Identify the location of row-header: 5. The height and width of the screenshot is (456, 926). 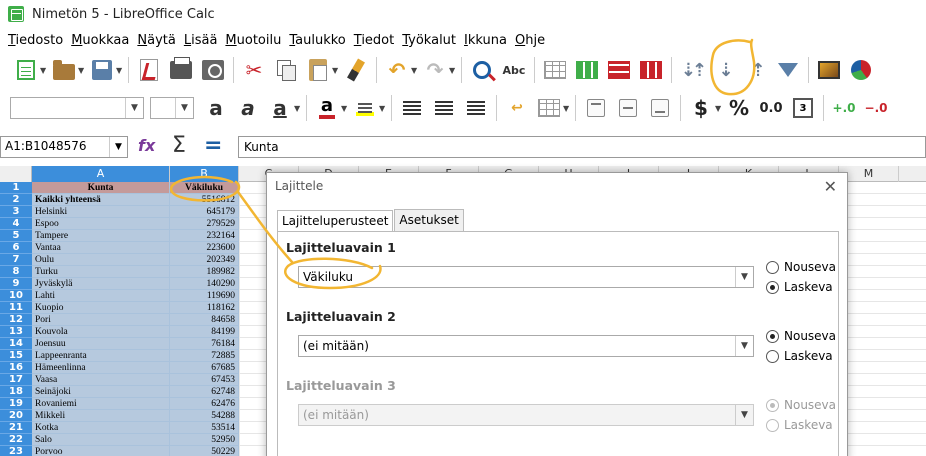
(16, 236).